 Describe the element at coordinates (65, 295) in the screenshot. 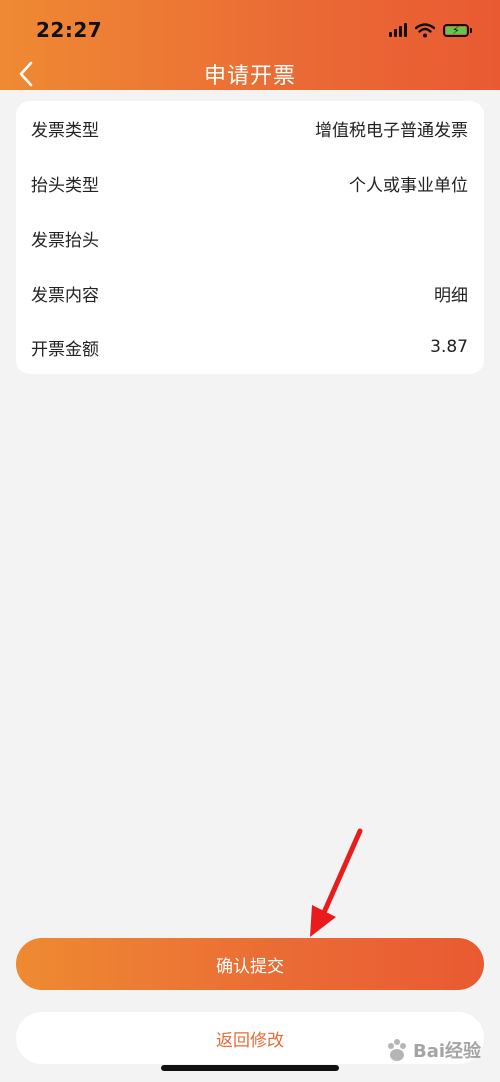

I see `row-label: 发票内容` at that location.